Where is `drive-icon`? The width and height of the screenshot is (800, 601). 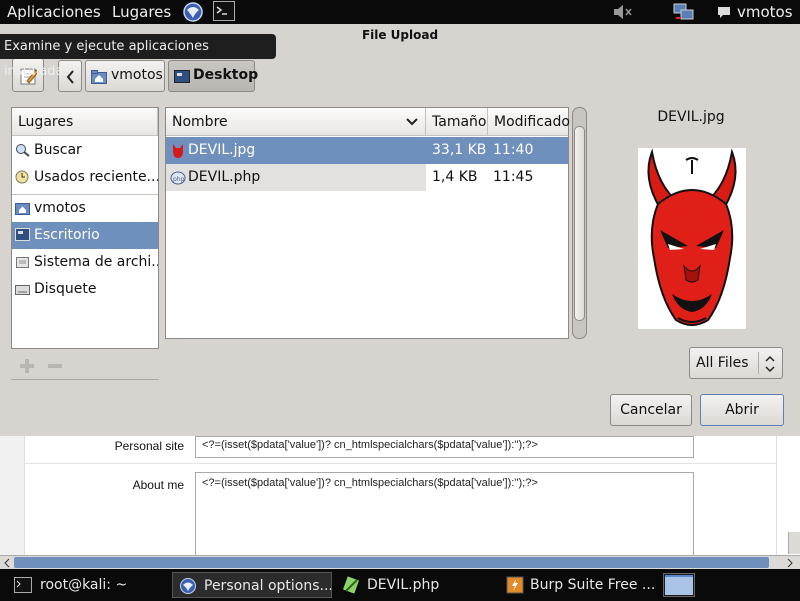
drive-icon is located at coordinates (22, 262).